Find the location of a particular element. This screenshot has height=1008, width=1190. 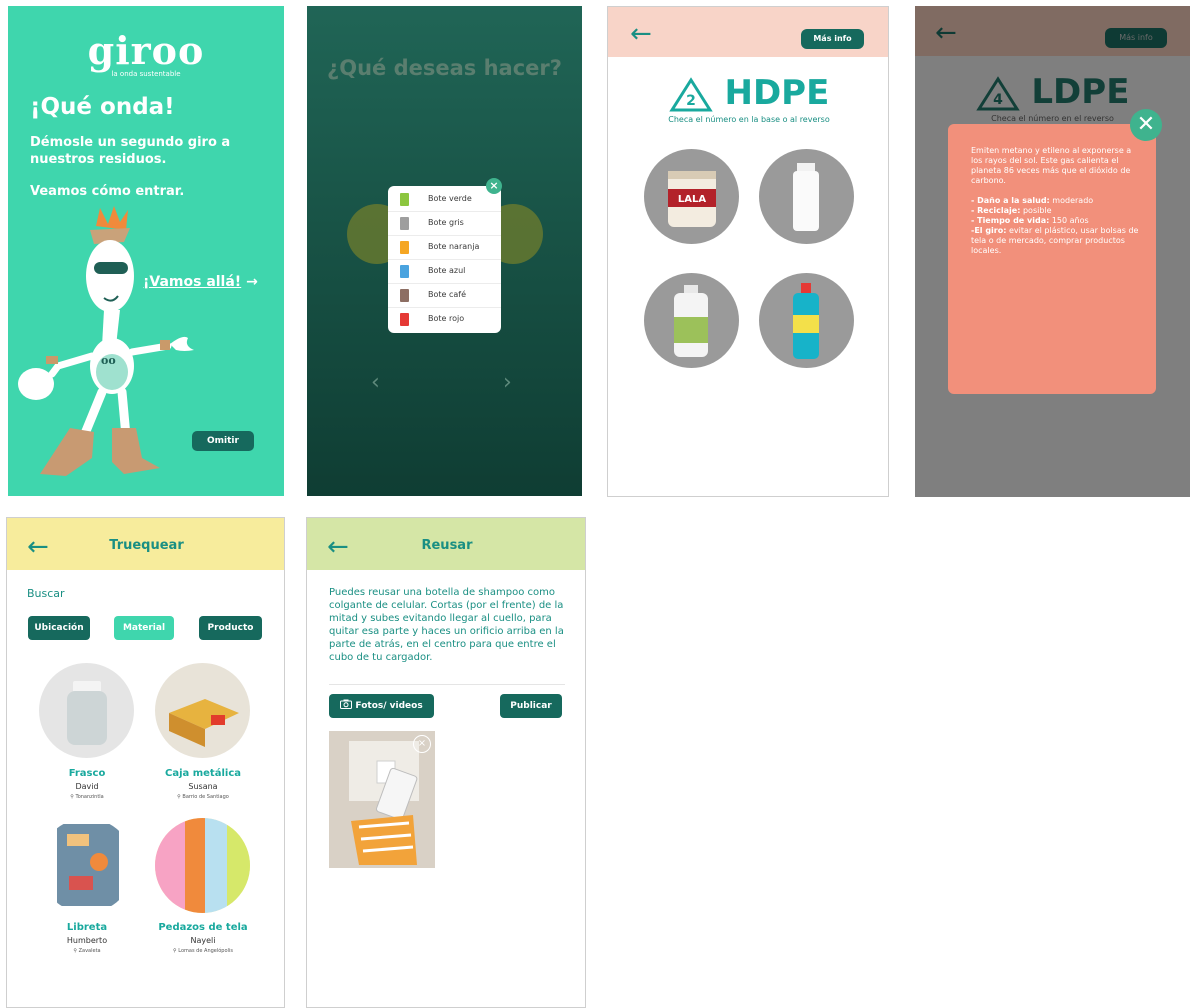

bin-label: Bote gris is located at coordinates (446, 222).